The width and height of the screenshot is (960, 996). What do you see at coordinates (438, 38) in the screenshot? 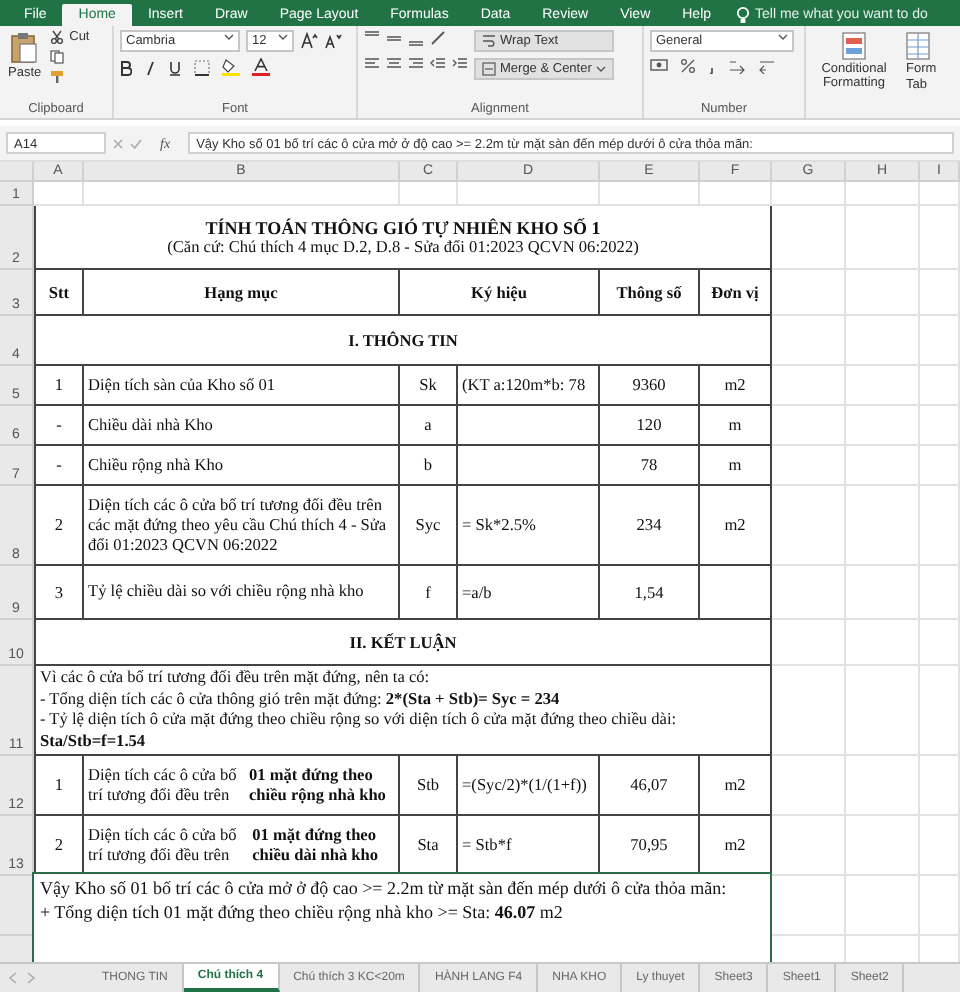
I see `orientation-icon` at bounding box center [438, 38].